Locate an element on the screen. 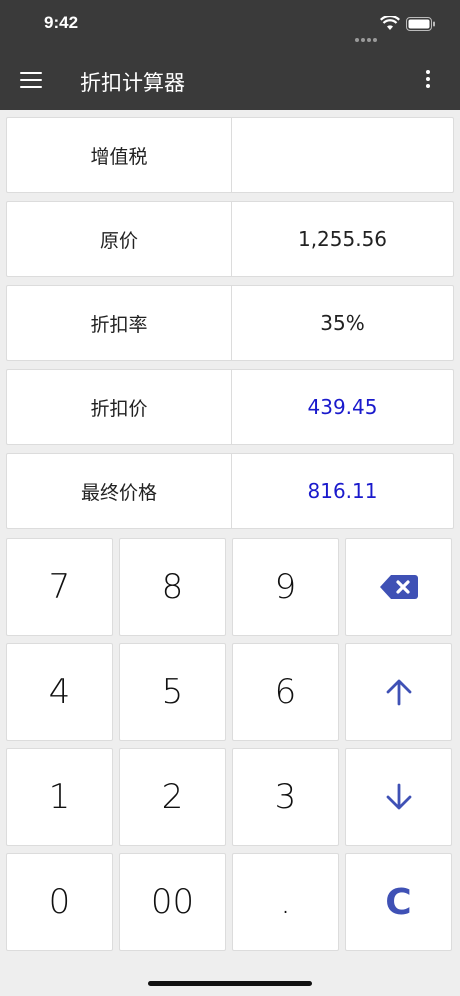 The image size is (460, 996). vat-label: 增值税 is located at coordinates (119, 155).